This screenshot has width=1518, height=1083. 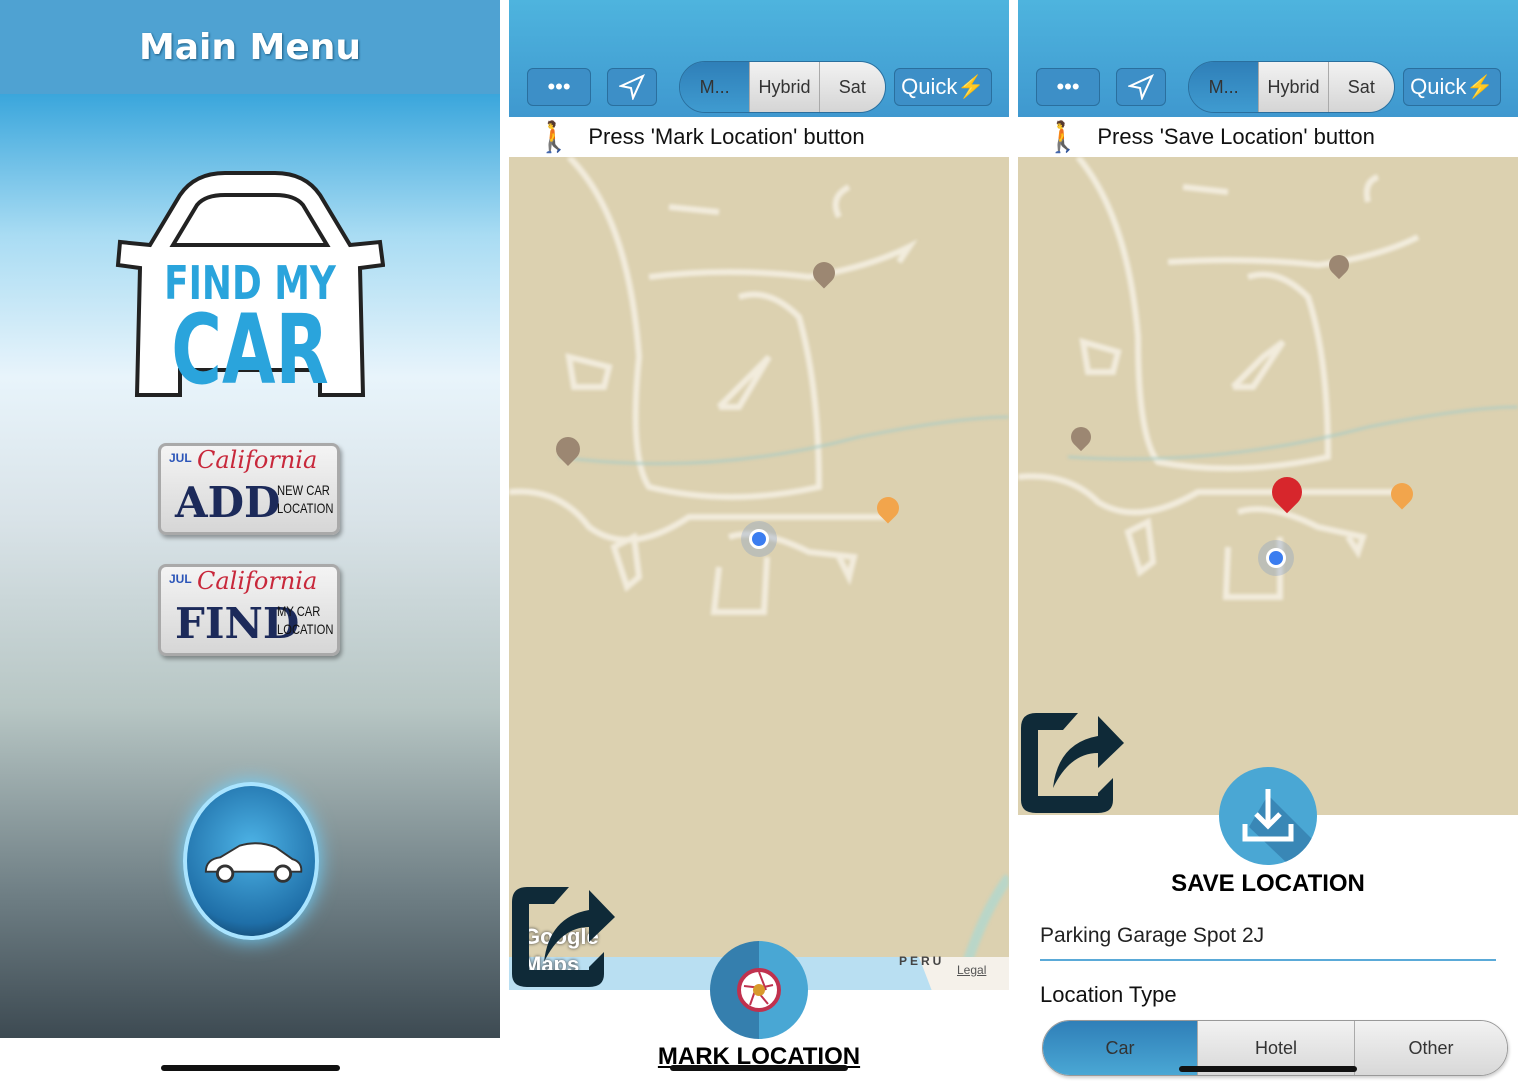 I want to click on instruction-text: Press 'Save Location' button, so click(x=1236, y=136).